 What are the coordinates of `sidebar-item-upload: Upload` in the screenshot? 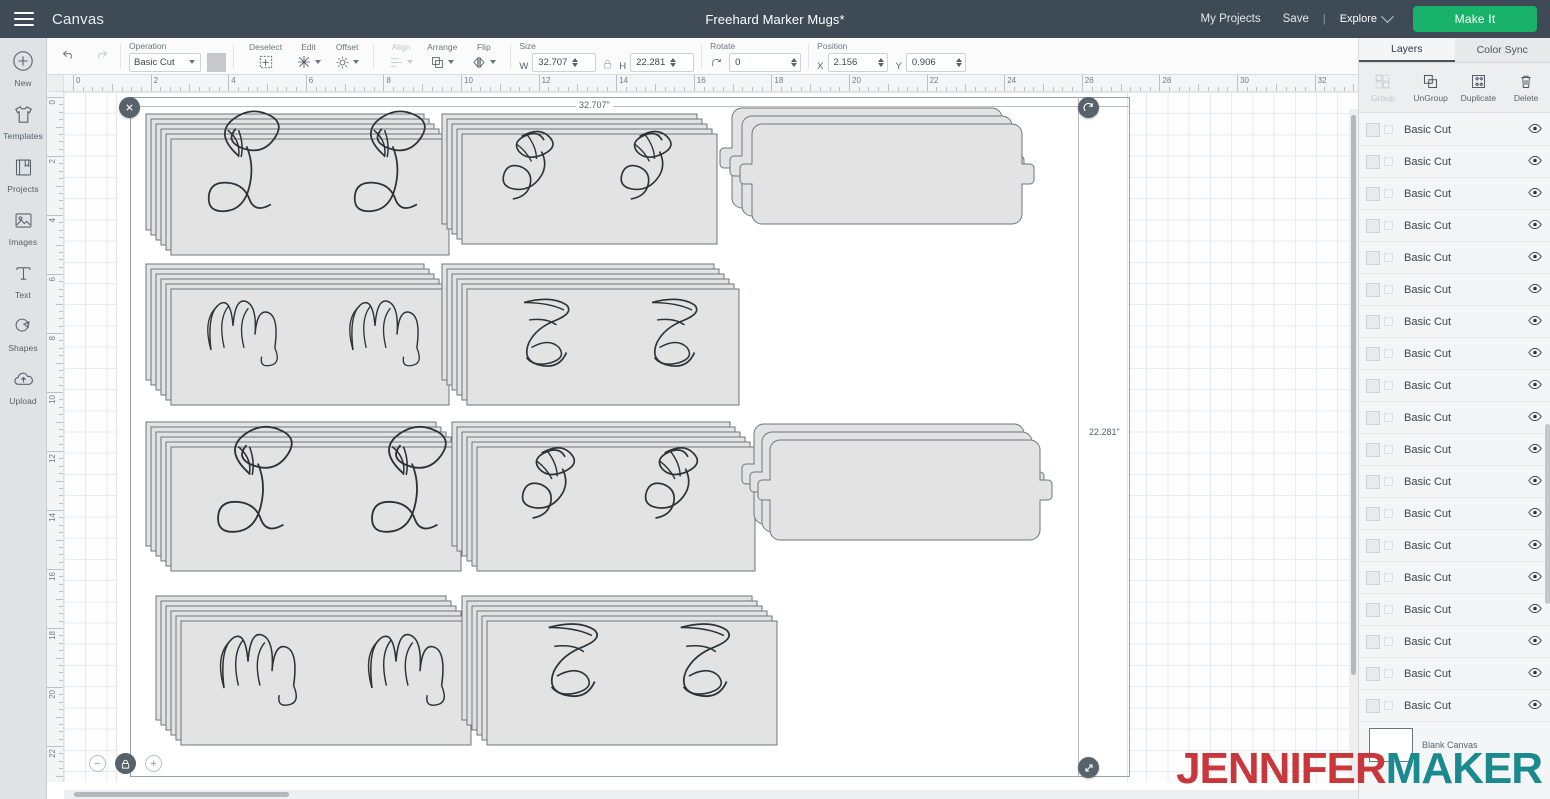 It's located at (23, 391).